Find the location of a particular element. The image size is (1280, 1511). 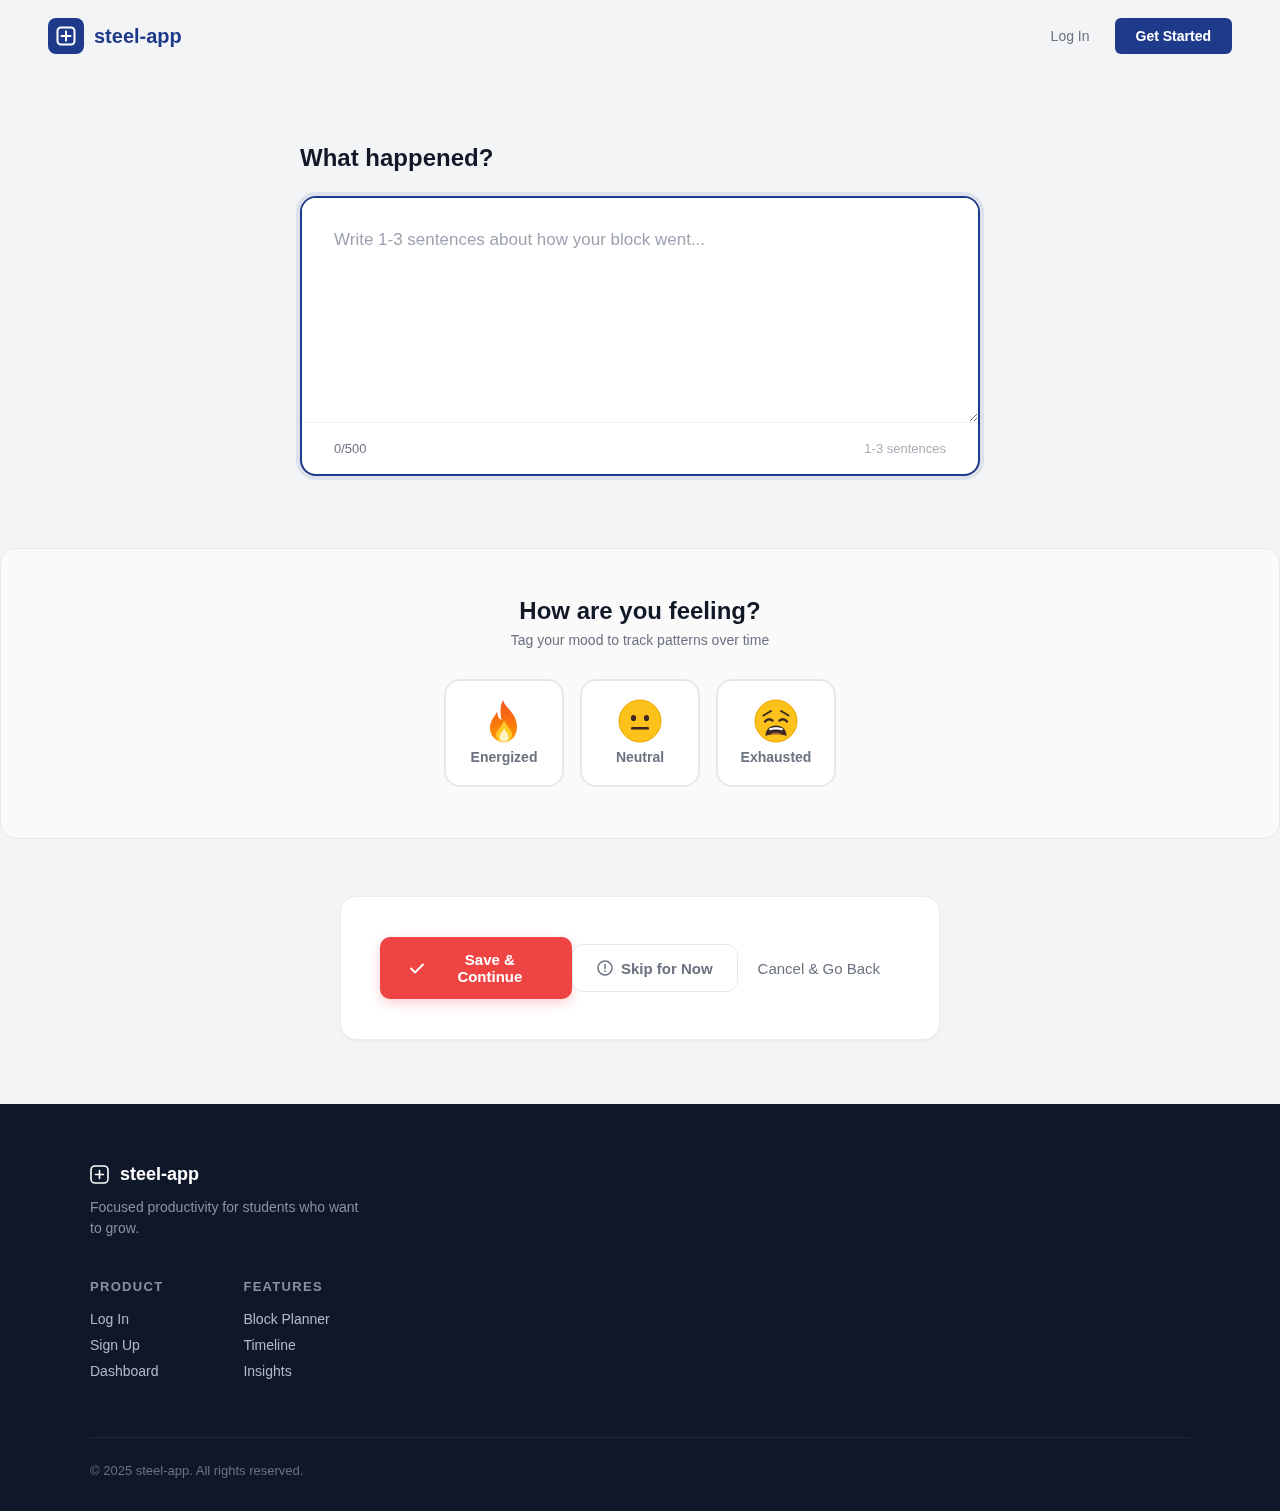

footer-tagline: Focused productivity for students who want to grow. is located at coordinates (225, 1218).